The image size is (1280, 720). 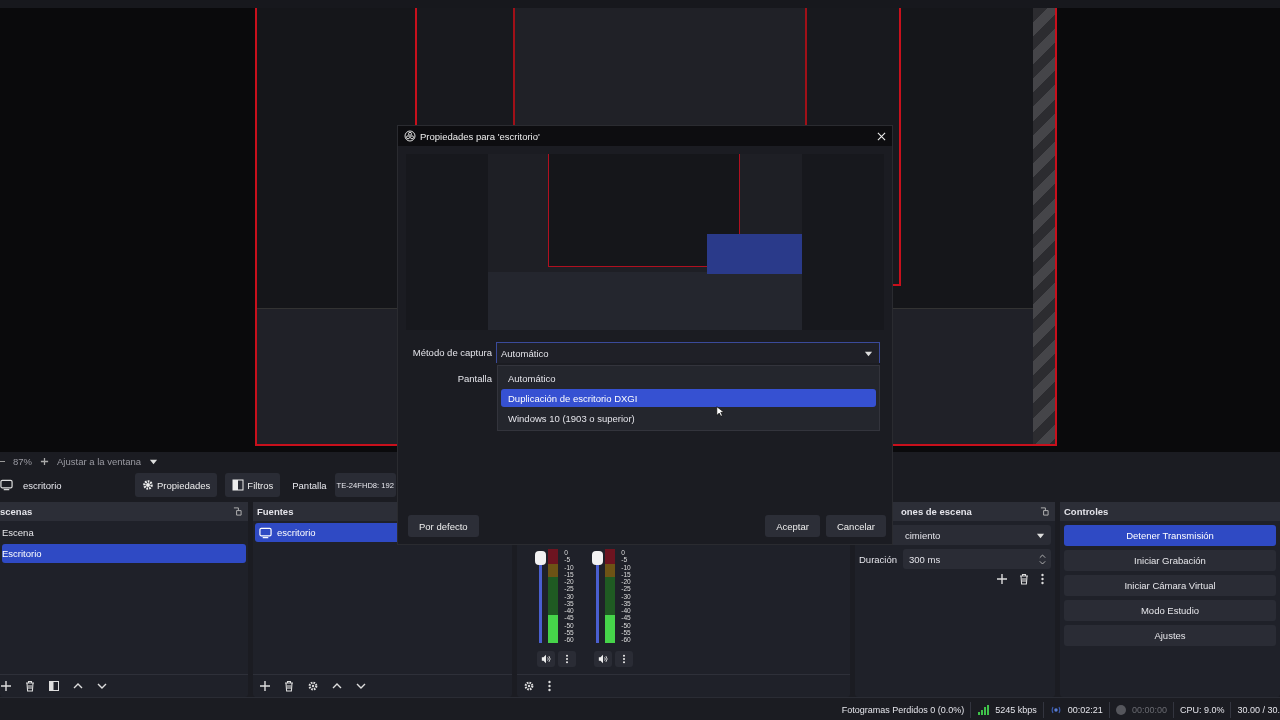 What do you see at coordinates (99, 461) in the screenshot?
I see `fit-label: Ajustar a la ventana` at bounding box center [99, 461].